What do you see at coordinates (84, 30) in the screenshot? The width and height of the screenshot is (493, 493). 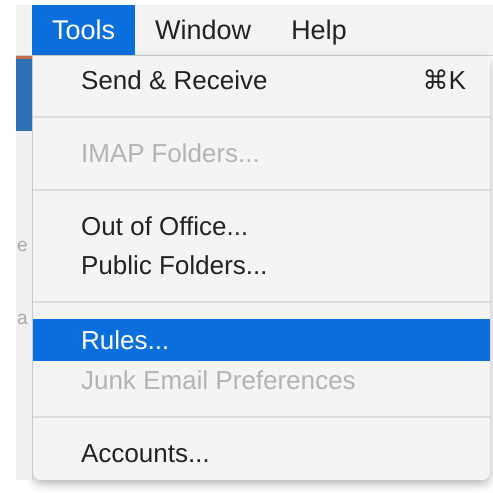 I see `menu-bar-item: Tools` at bounding box center [84, 30].